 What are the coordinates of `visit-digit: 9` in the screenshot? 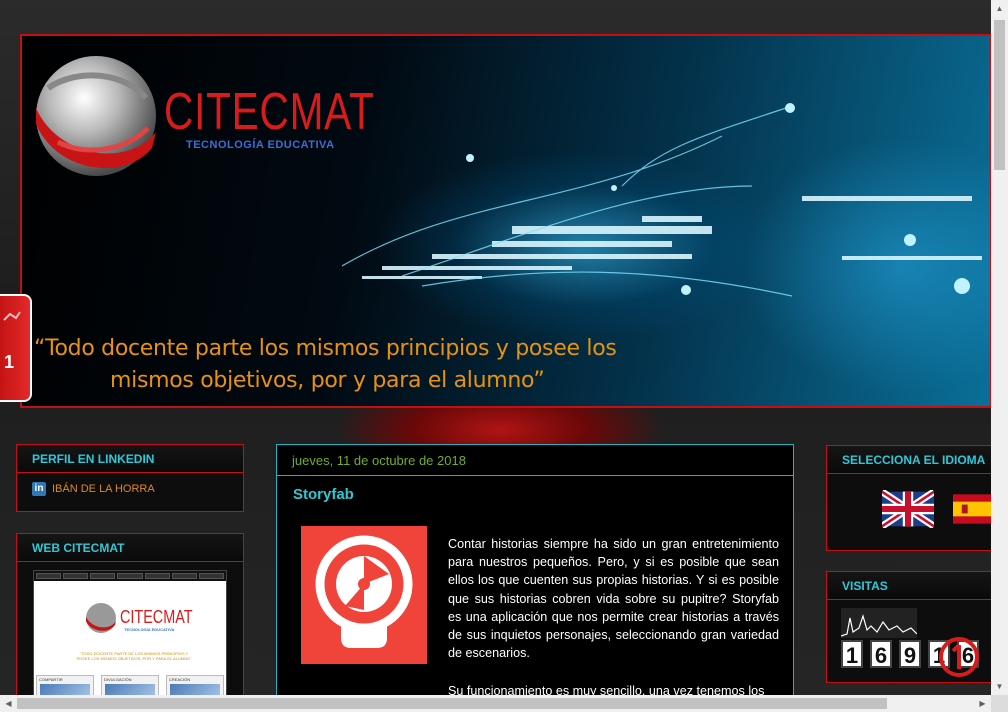 It's located at (910, 654).